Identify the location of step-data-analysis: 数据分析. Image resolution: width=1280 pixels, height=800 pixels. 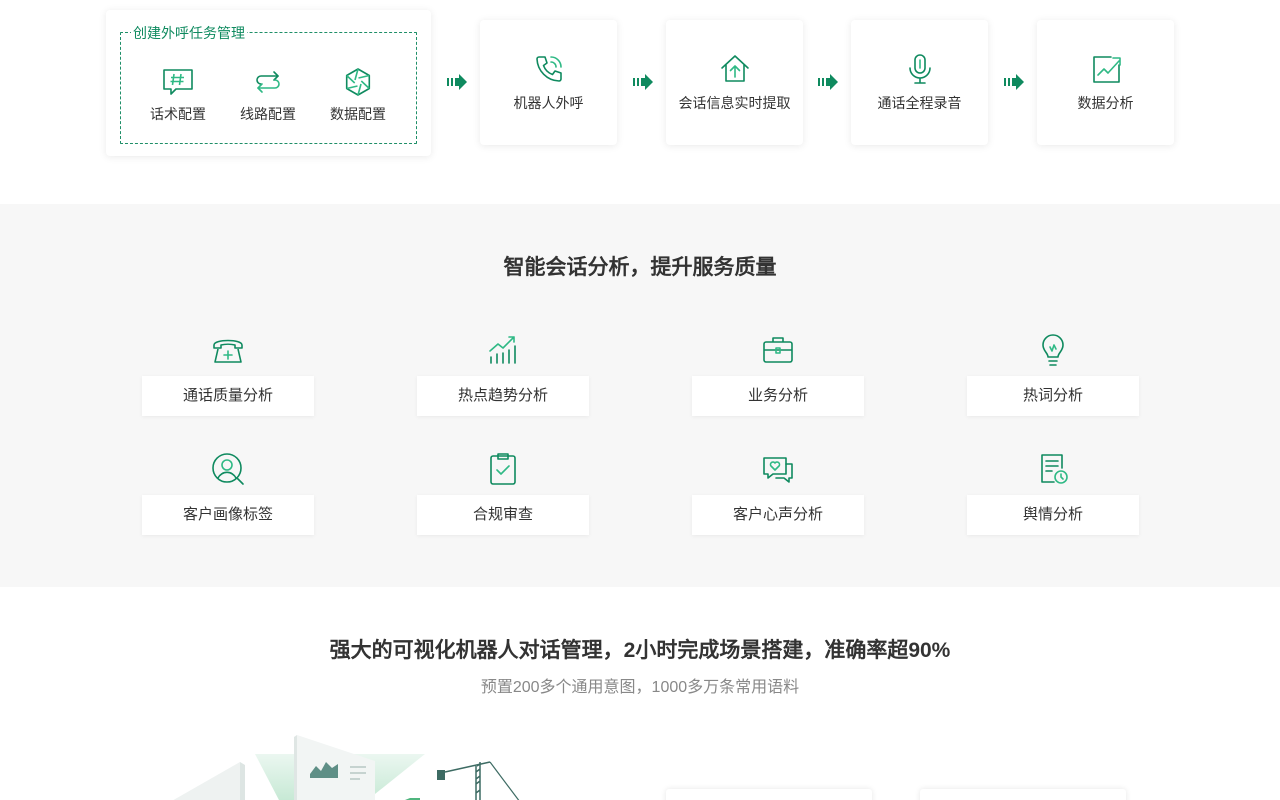
(1105, 82).